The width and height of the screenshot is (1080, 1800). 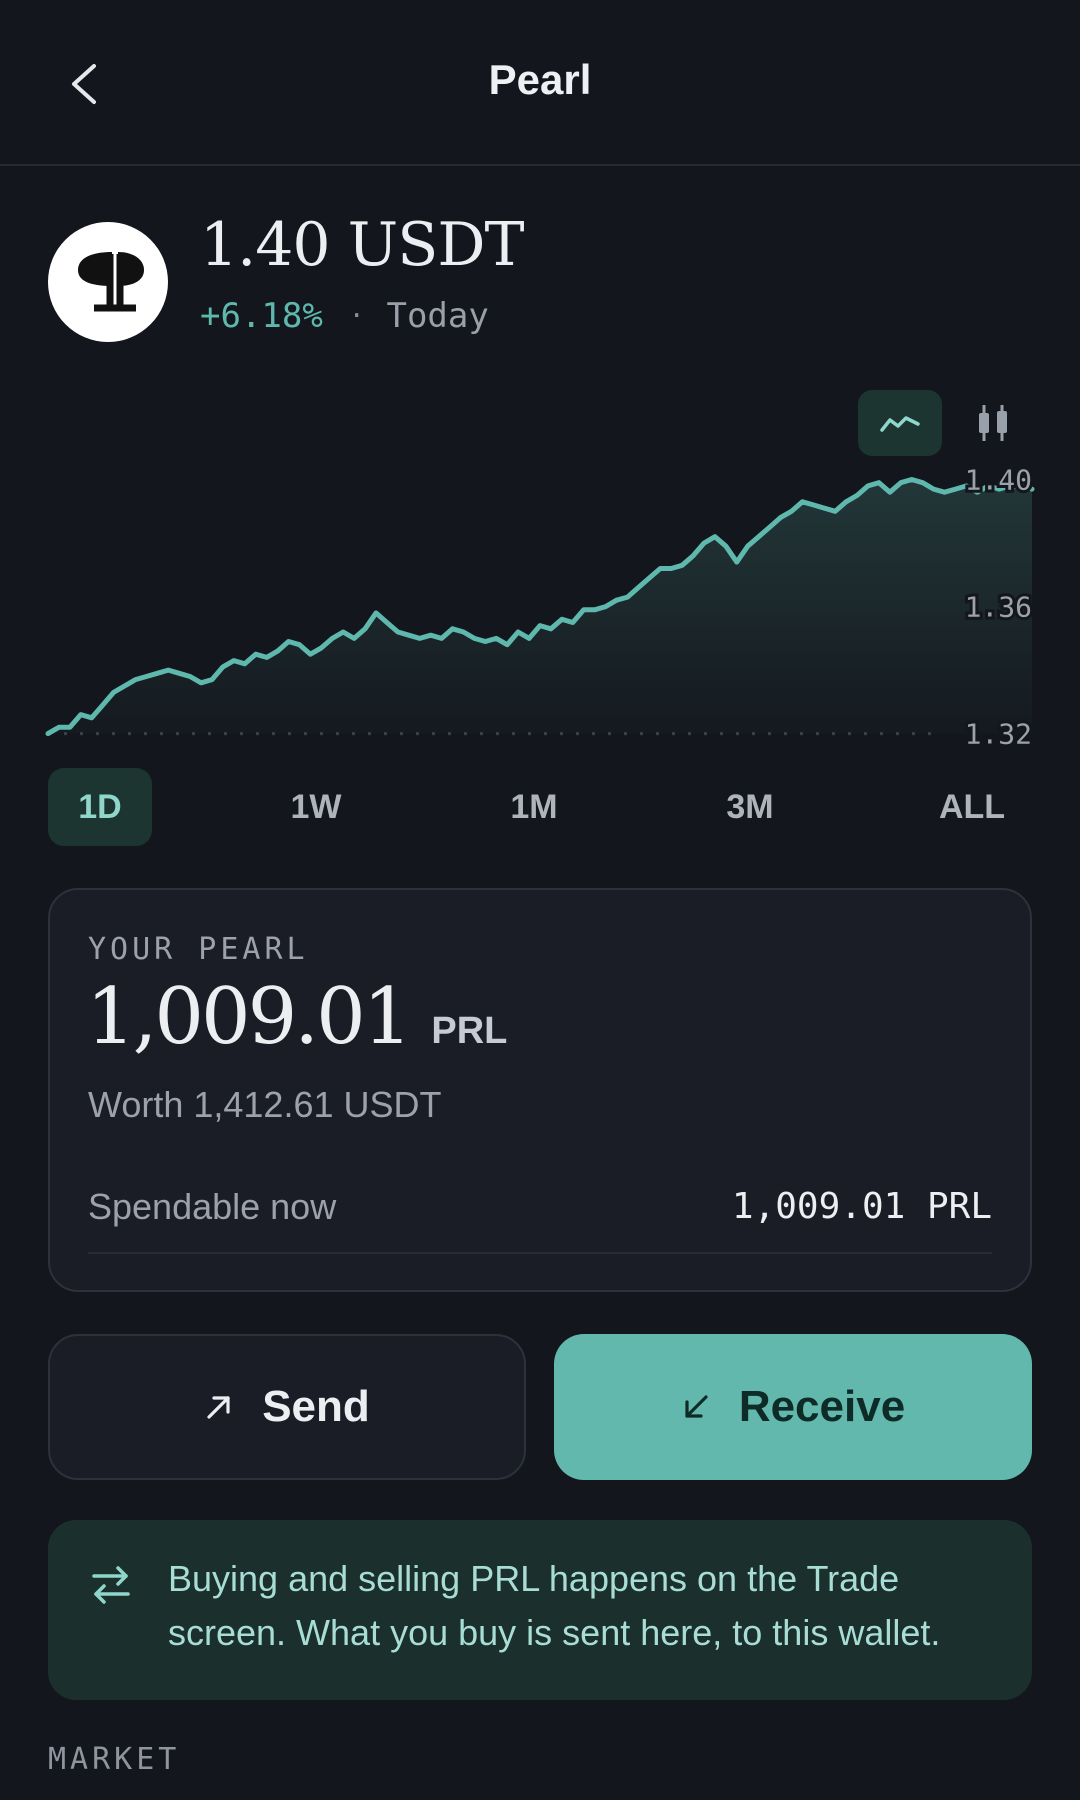 I want to click on receive-button-label: Receive, so click(x=822, y=1406).